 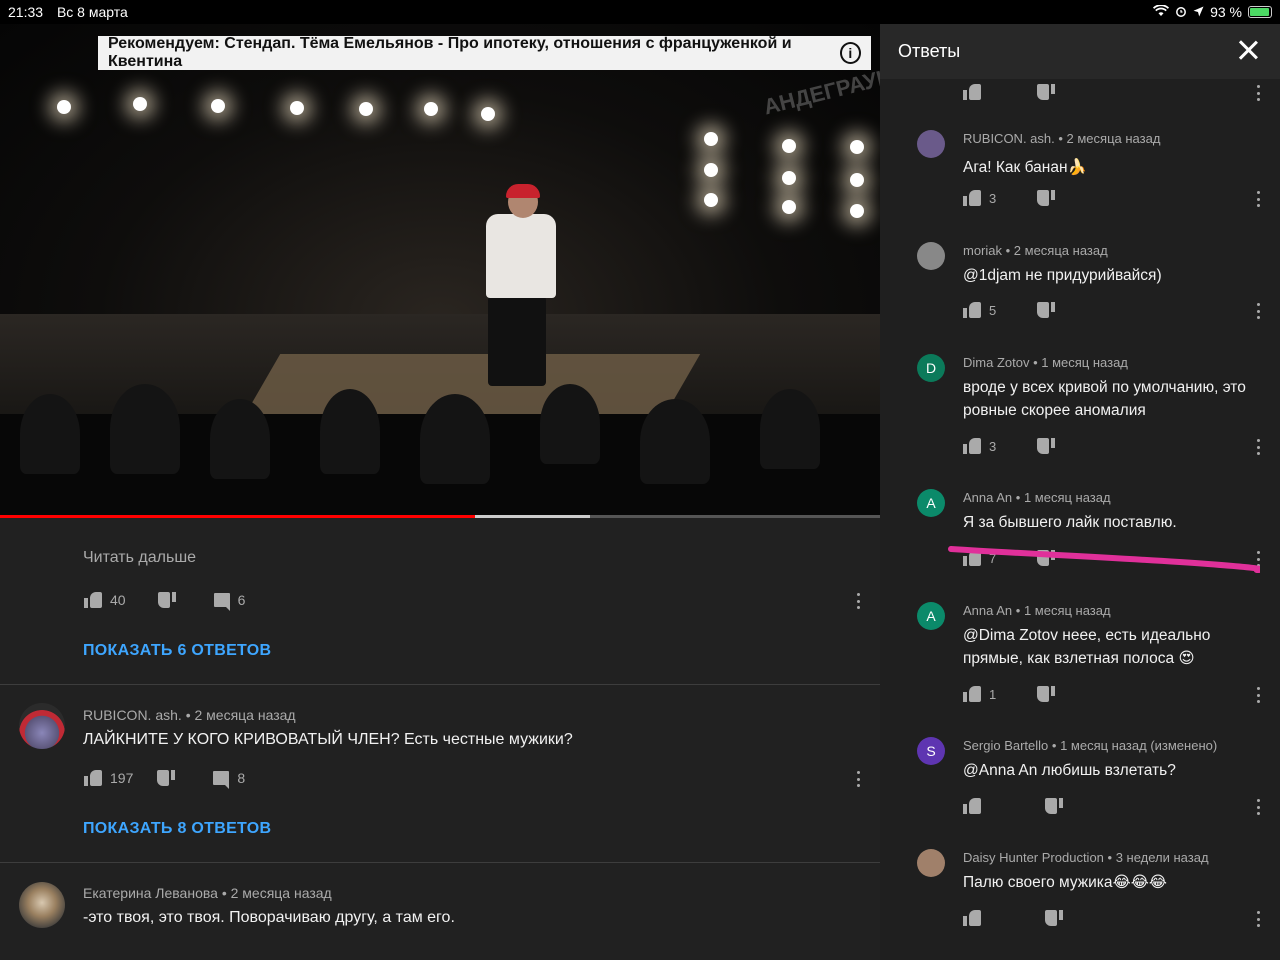 I want to click on performer-cap, so click(x=523, y=191).